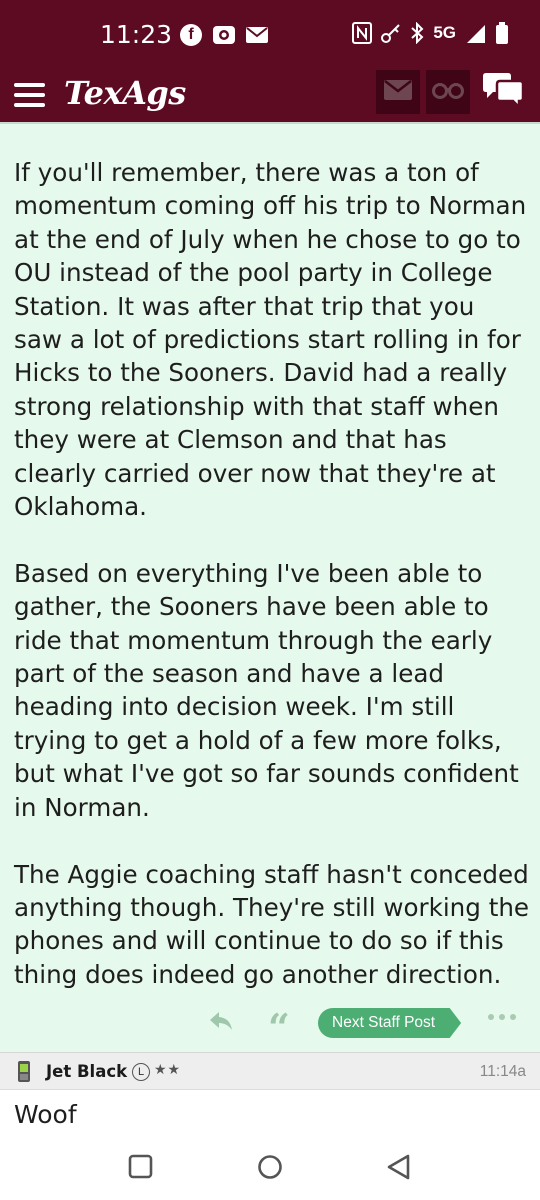 The image size is (540, 1200). What do you see at coordinates (444, 32) in the screenshot?
I see `network-type: 5G` at bounding box center [444, 32].